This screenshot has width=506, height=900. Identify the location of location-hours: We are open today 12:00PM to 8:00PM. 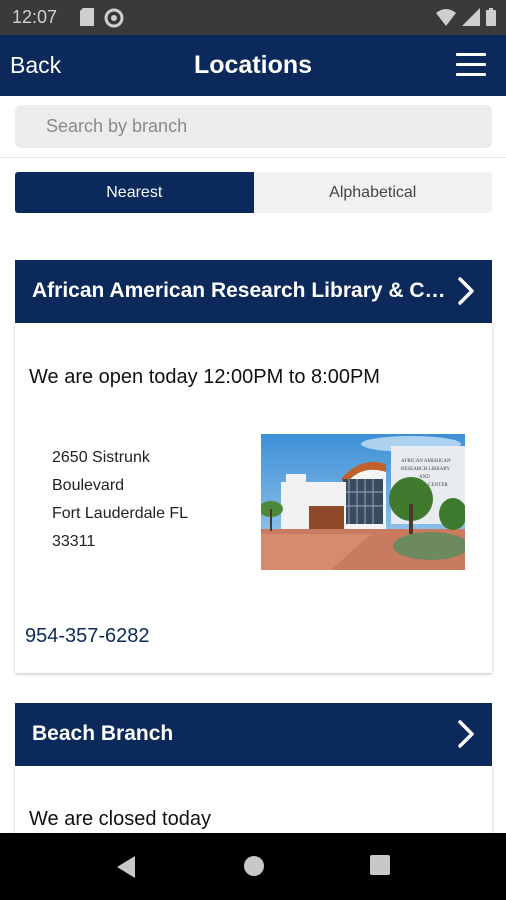
(204, 377).